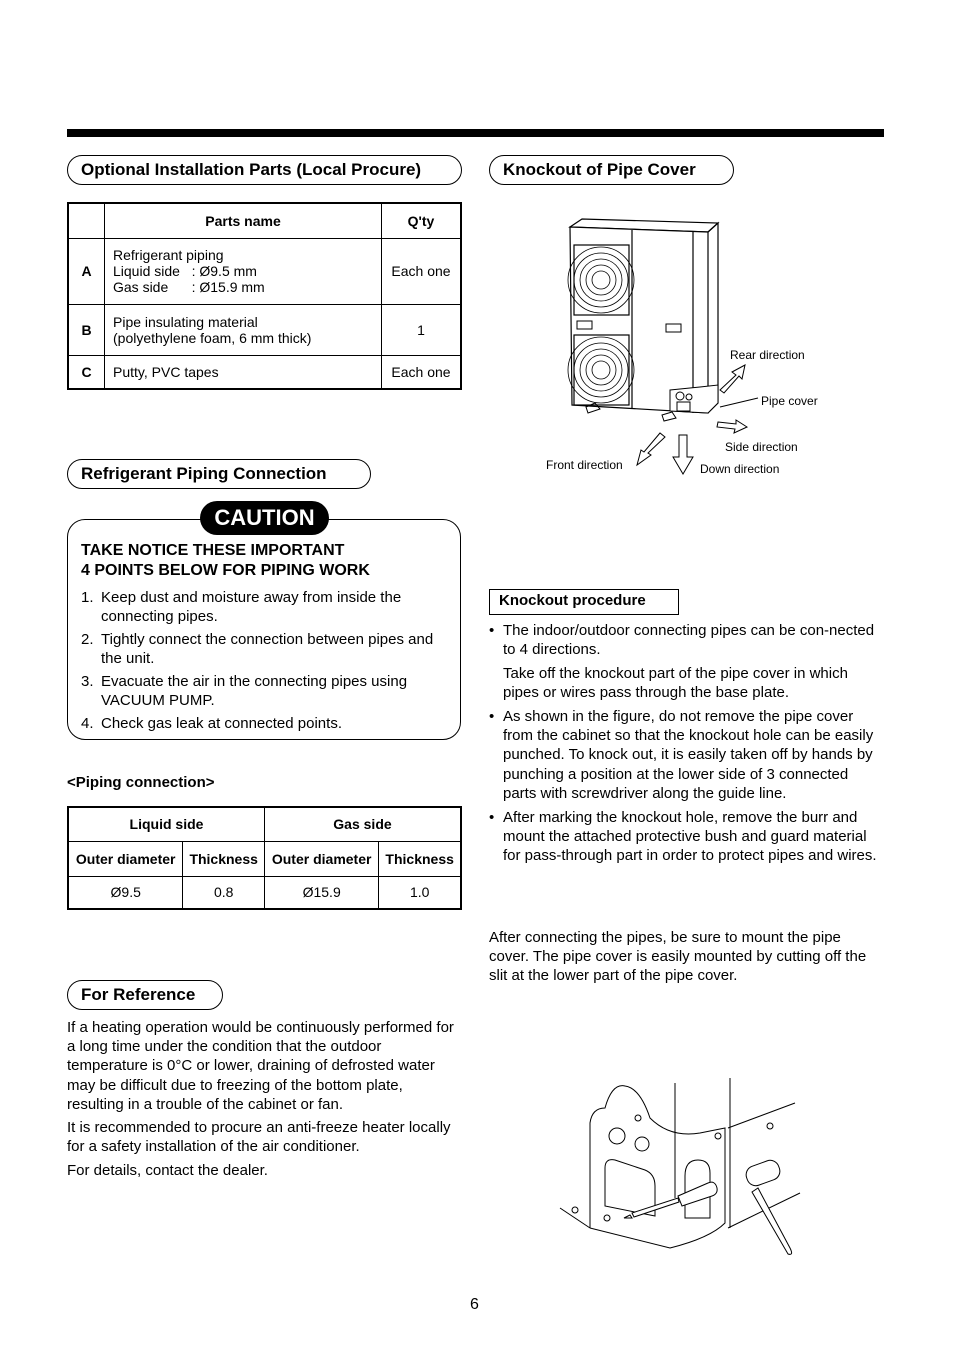 The height and width of the screenshot is (1348, 954). Describe the element at coordinates (166, 824) in the screenshot. I see `group-header-liquid: Liquid side` at that location.